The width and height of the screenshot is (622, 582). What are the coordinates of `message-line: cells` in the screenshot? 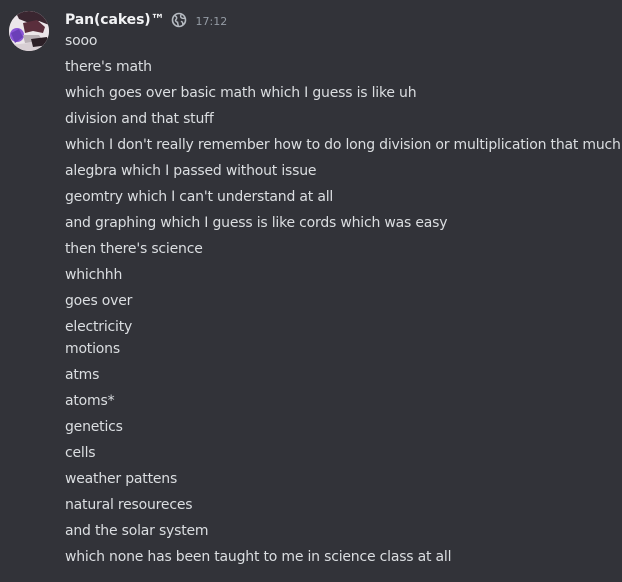 It's located at (80, 453).